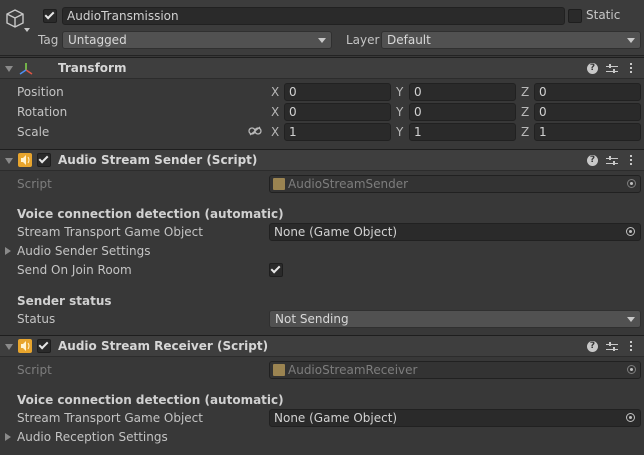 Image resolution: width=644 pixels, height=455 pixels. Describe the element at coordinates (575, 16) in the screenshot. I see `static-checkbox` at that location.